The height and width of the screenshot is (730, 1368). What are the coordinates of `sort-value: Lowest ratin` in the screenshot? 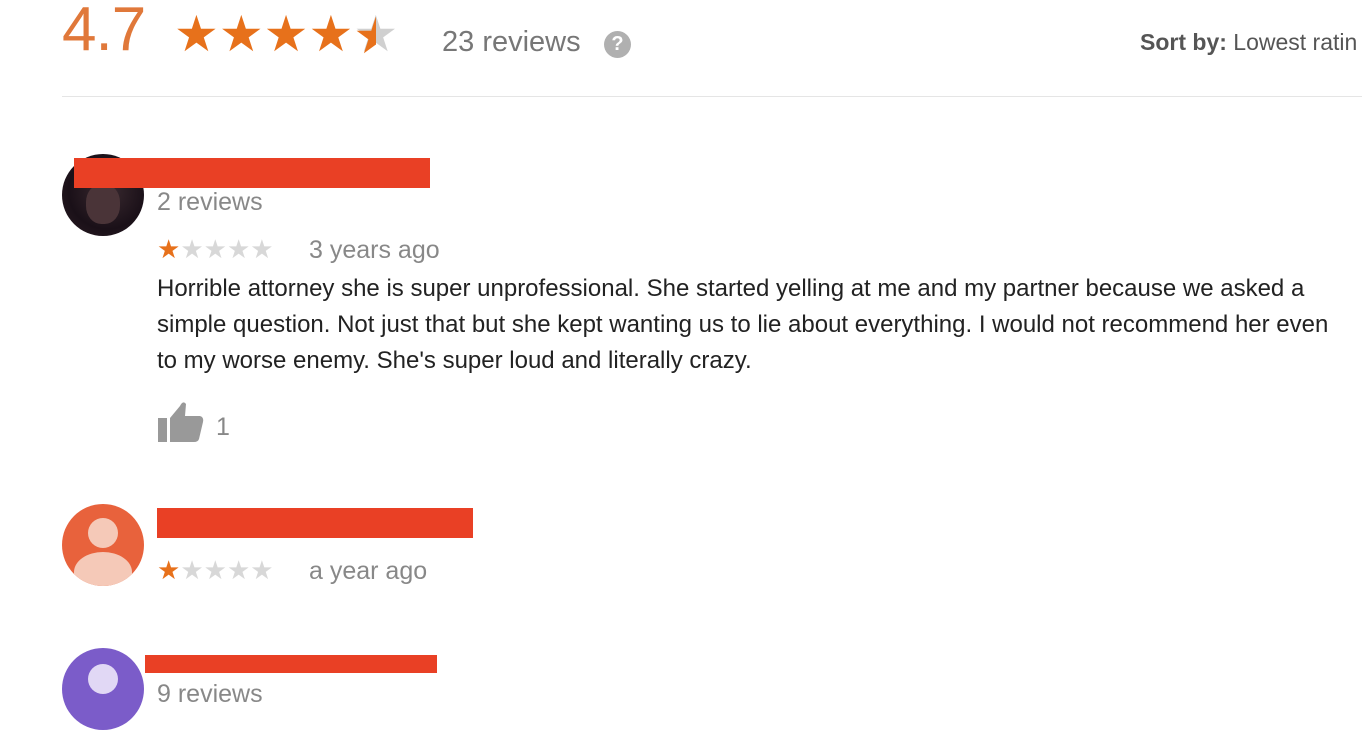 It's located at (1295, 42).